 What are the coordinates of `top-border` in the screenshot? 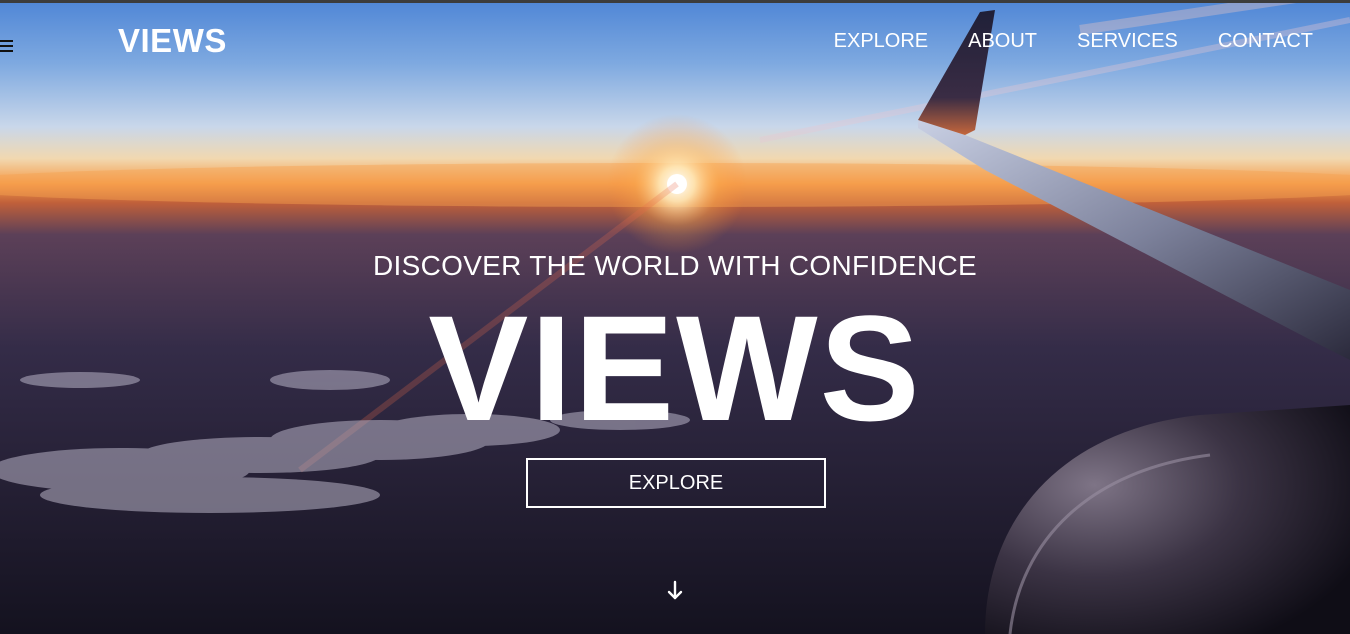 It's located at (675, 1).